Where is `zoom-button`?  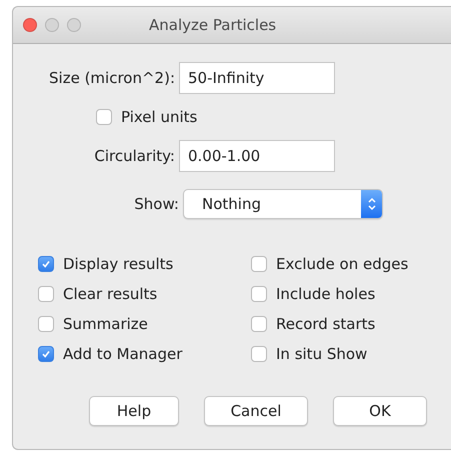 zoom-button is located at coordinates (74, 25).